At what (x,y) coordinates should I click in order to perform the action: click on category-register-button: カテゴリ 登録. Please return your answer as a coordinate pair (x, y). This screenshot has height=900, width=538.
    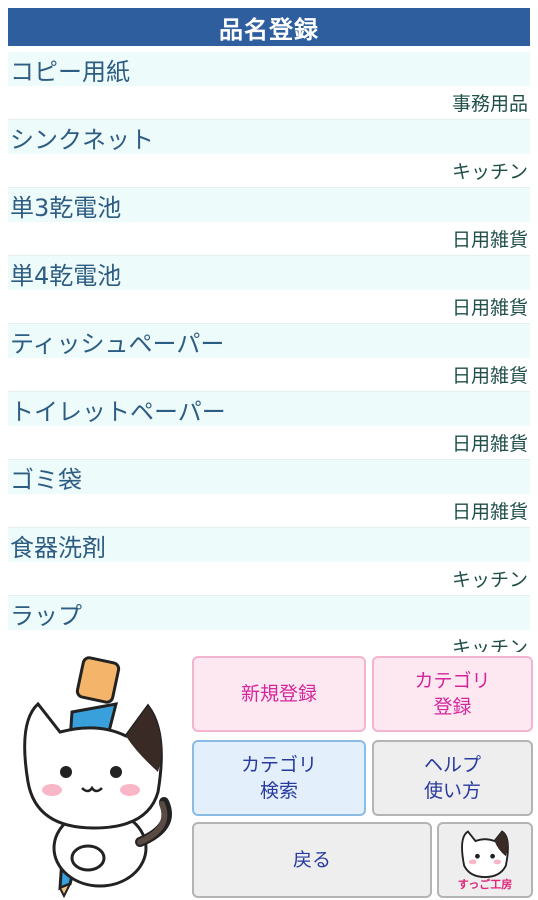
    Looking at the image, I should click on (452, 694).